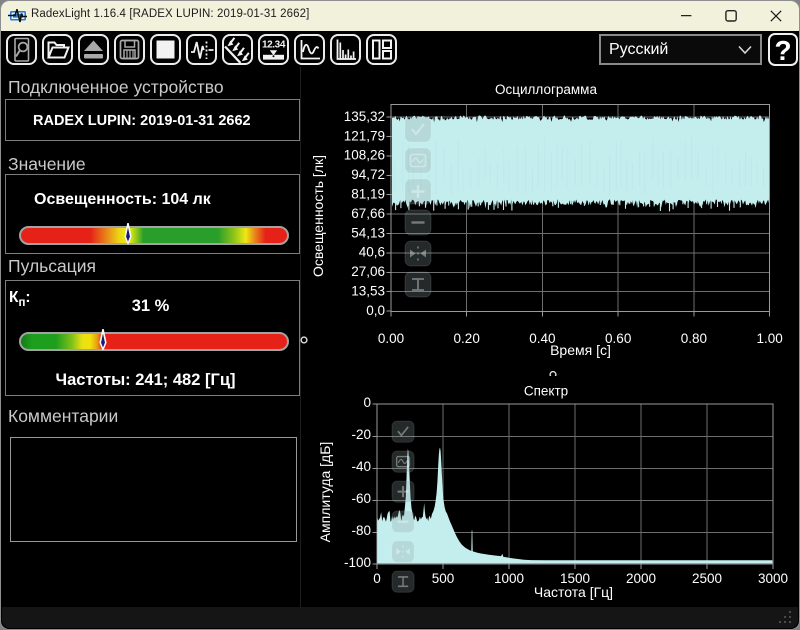  What do you see at coordinates (361, 466) in the screenshot?
I see `svg-text: -40` at bounding box center [361, 466].